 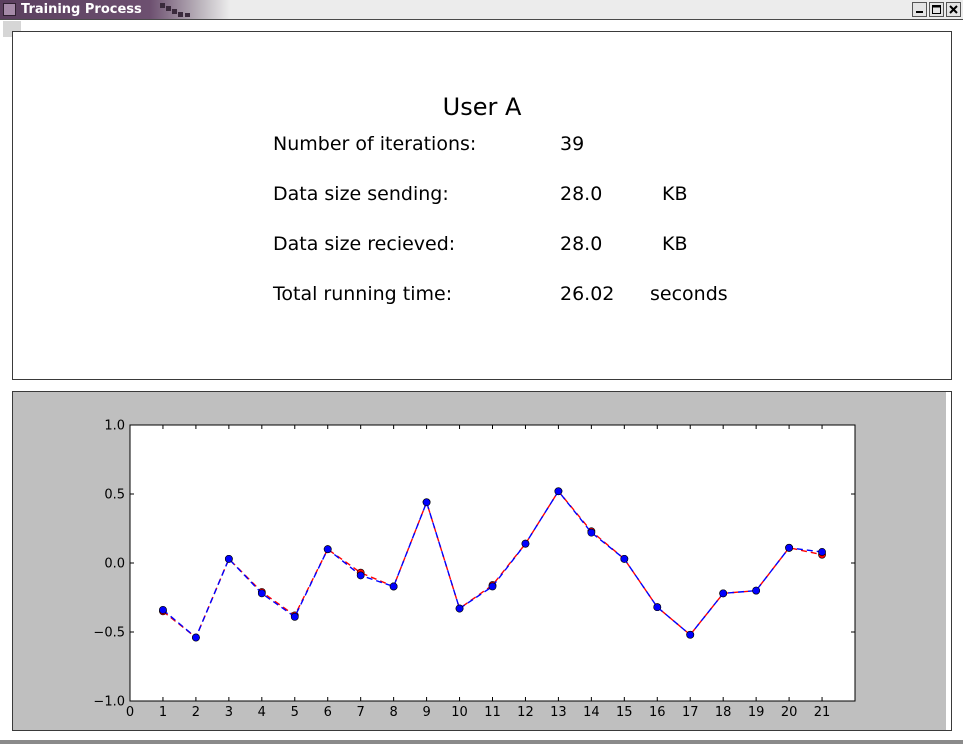 What do you see at coordinates (426, 712) in the screenshot?
I see `x-tick-label: 9` at bounding box center [426, 712].